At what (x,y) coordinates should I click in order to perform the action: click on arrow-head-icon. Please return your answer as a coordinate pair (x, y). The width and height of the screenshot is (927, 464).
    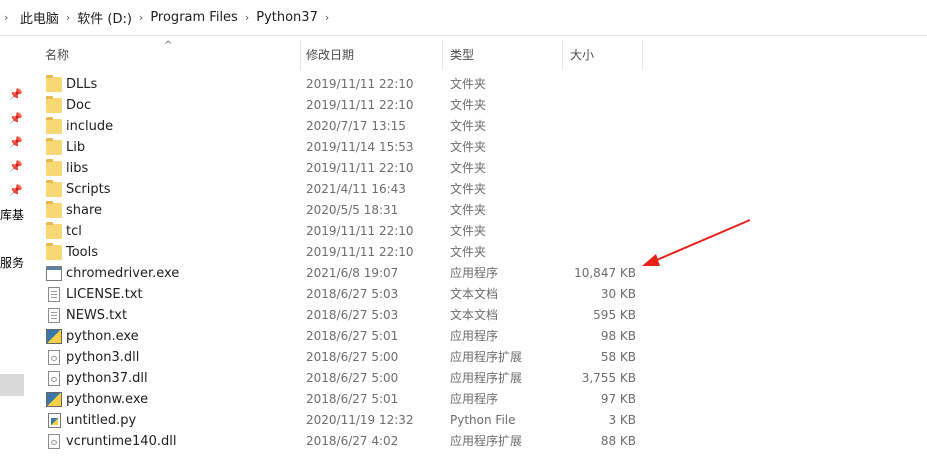
    Looking at the image, I should click on (651, 260).